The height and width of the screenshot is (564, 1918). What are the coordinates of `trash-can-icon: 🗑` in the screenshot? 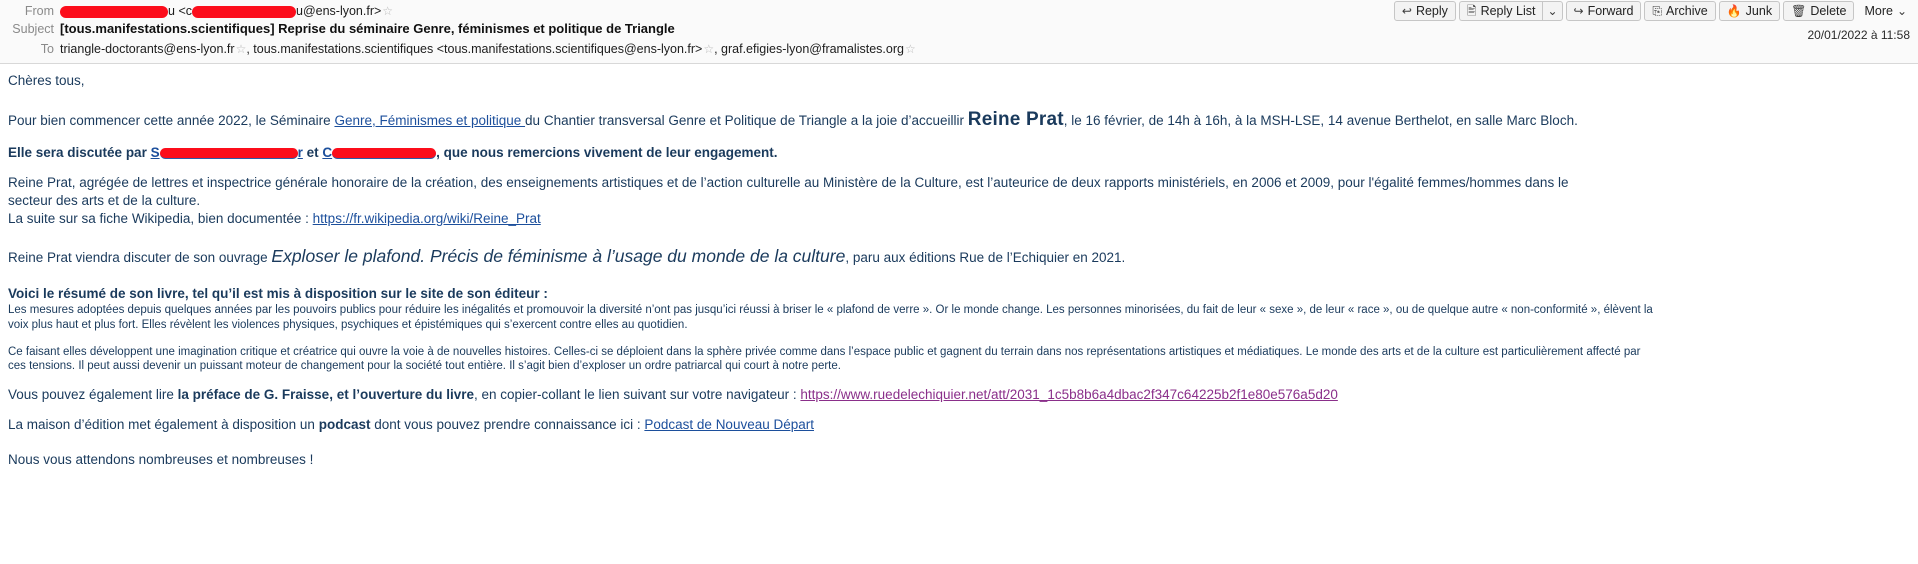 It's located at (1799, 11).